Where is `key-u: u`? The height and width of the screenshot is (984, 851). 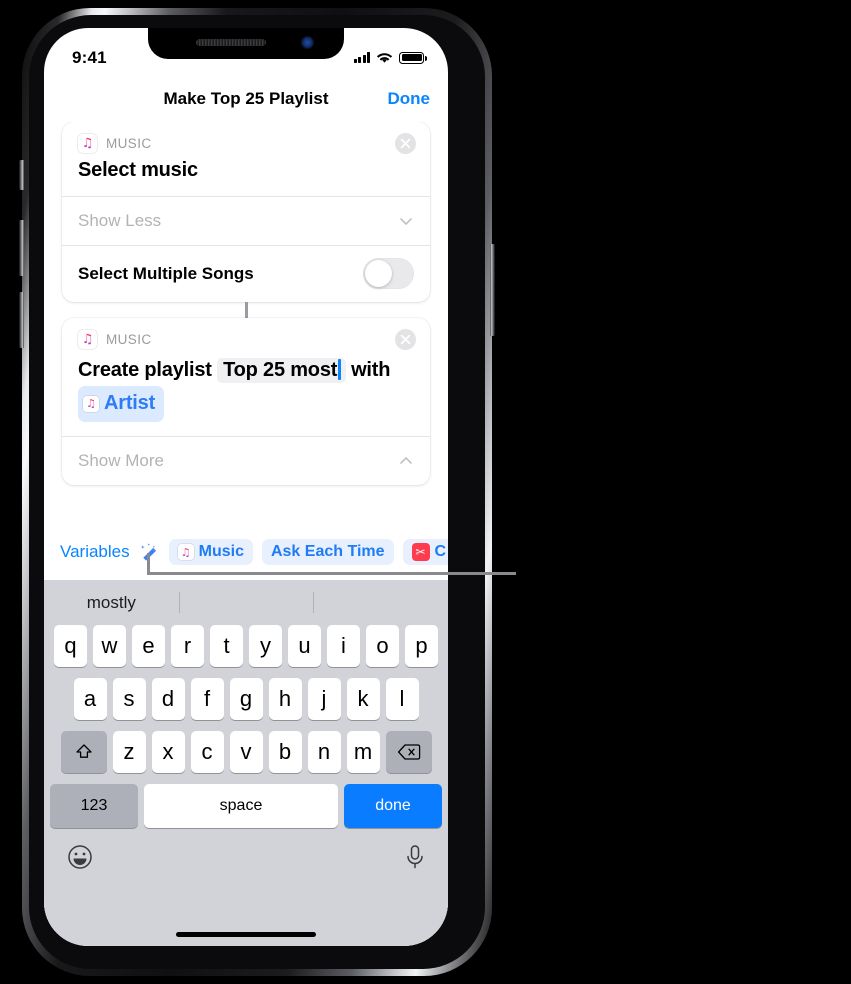
key-u: u is located at coordinates (304, 646).